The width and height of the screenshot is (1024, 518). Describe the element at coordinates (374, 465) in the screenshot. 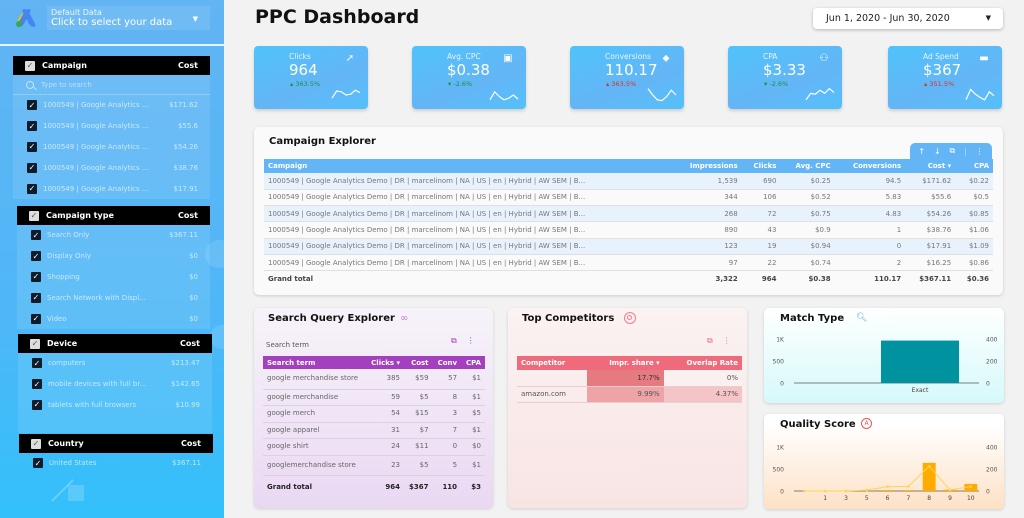

I see `table-row: googlemerchandise store 23 $5 5 $1` at that location.